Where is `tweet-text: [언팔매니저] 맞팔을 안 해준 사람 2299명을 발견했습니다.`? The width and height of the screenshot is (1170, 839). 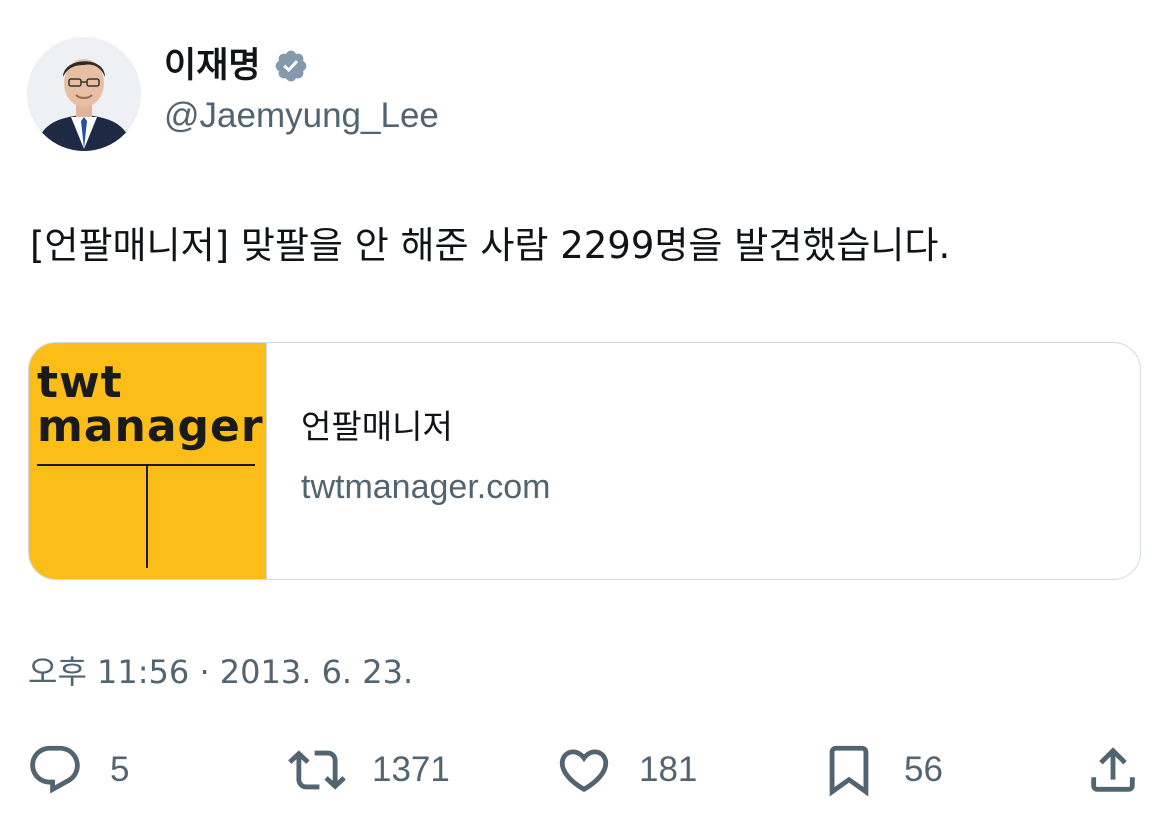 tweet-text: [언팔매니저] 맞팔을 안 해준 사람 2299명을 발견했습니다. is located at coordinates (490, 245).